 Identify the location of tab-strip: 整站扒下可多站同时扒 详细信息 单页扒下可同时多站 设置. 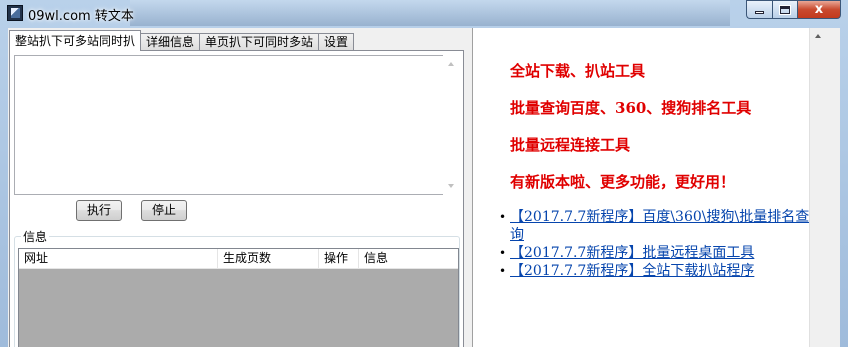
(182, 40).